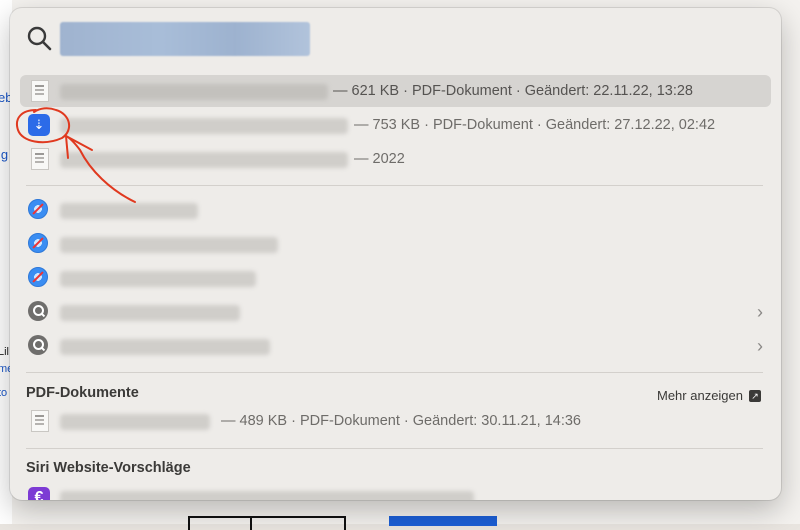 Image resolution: width=800 pixels, height=530 pixels. What do you see at coordinates (379, 159) in the screenshot?
I see `result-meta: — 2022` at bounding box center [379, 159].